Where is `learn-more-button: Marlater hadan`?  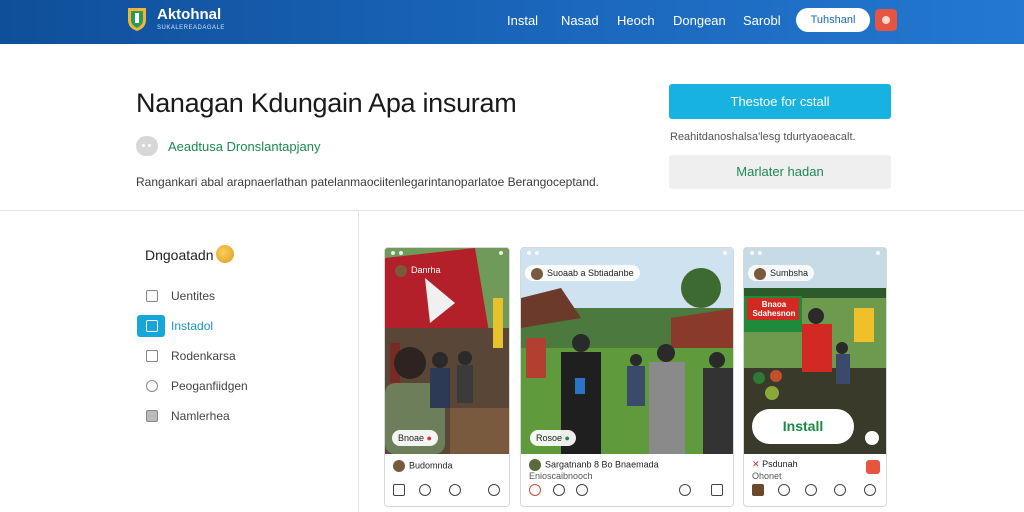
learn-more-button: Marlater hadan is located at coordinates (780, 172).